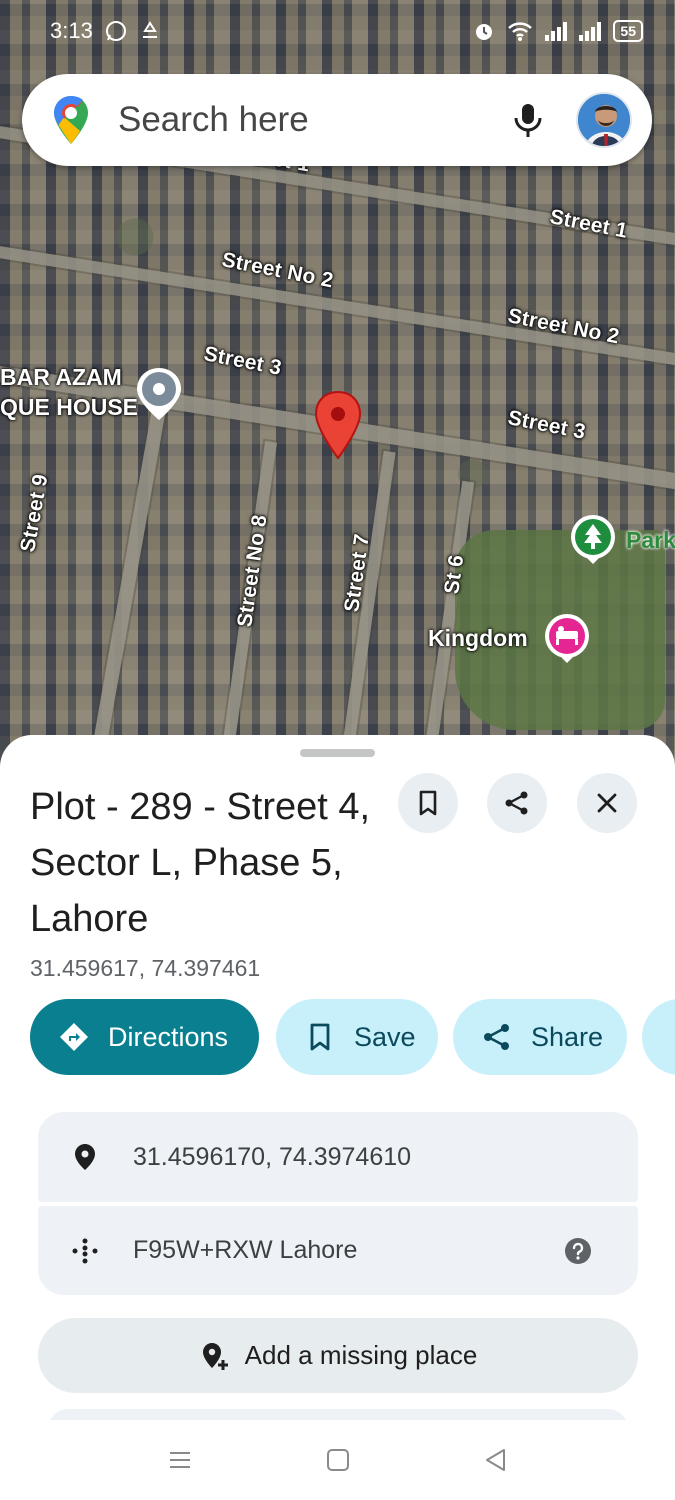 The width and height of the screenshot is (675, 1500). Describe the element at coordinates (34, 513) in the screenshot. I see `street-label: Street 9` at that location.